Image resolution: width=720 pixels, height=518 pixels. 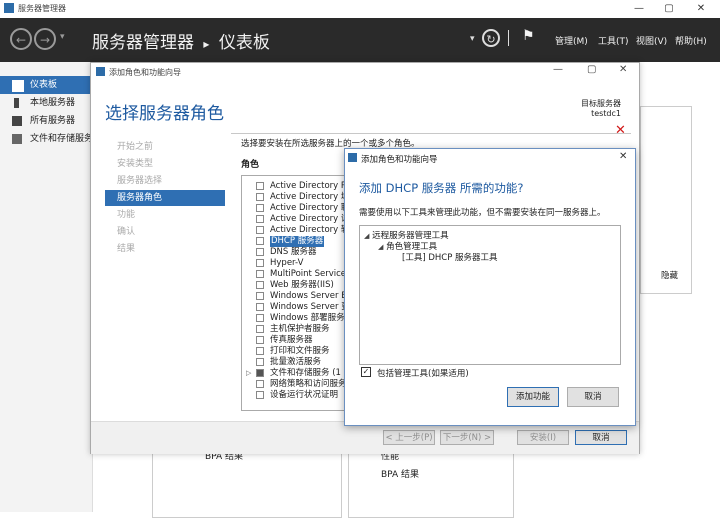 I want to click on menu-manage: 管理(M), so click(x=571, y=40).